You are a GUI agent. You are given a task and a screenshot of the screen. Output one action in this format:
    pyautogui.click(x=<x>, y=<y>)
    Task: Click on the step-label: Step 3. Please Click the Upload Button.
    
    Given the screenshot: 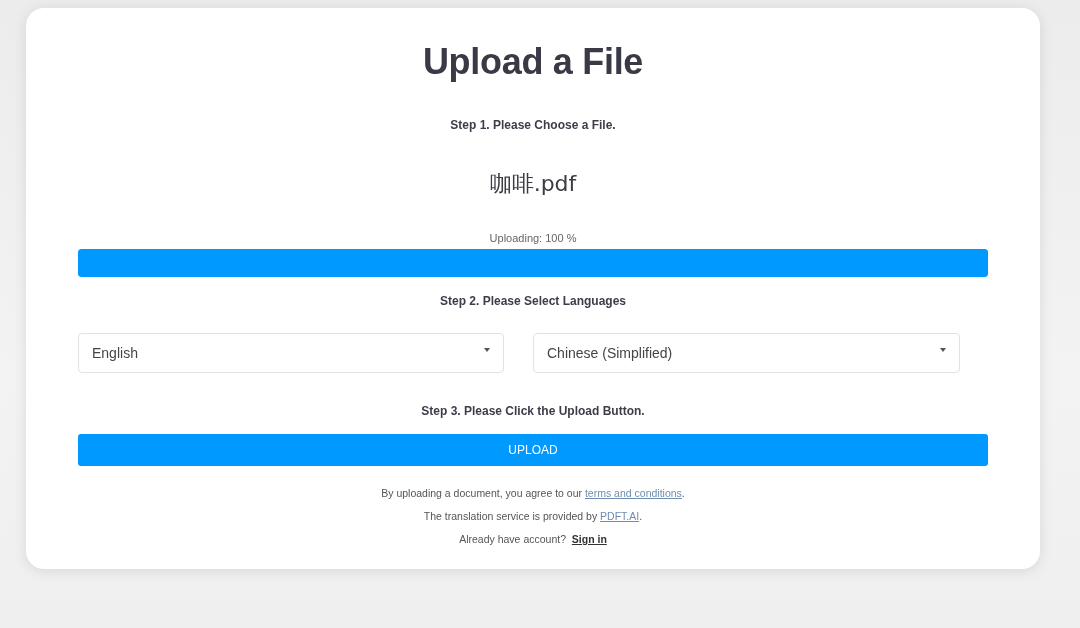 What is the action you would take?
    pyautogui.click(x=533, y=411)
    